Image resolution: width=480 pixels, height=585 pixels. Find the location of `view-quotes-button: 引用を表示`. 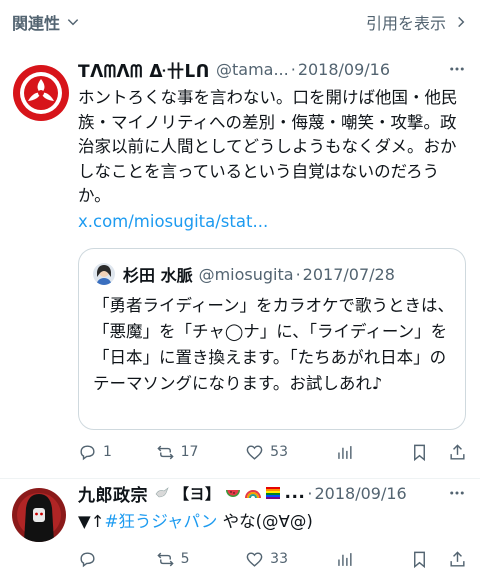

view-quotes-button: 引用を表示 is located at coordinates (417, 22).